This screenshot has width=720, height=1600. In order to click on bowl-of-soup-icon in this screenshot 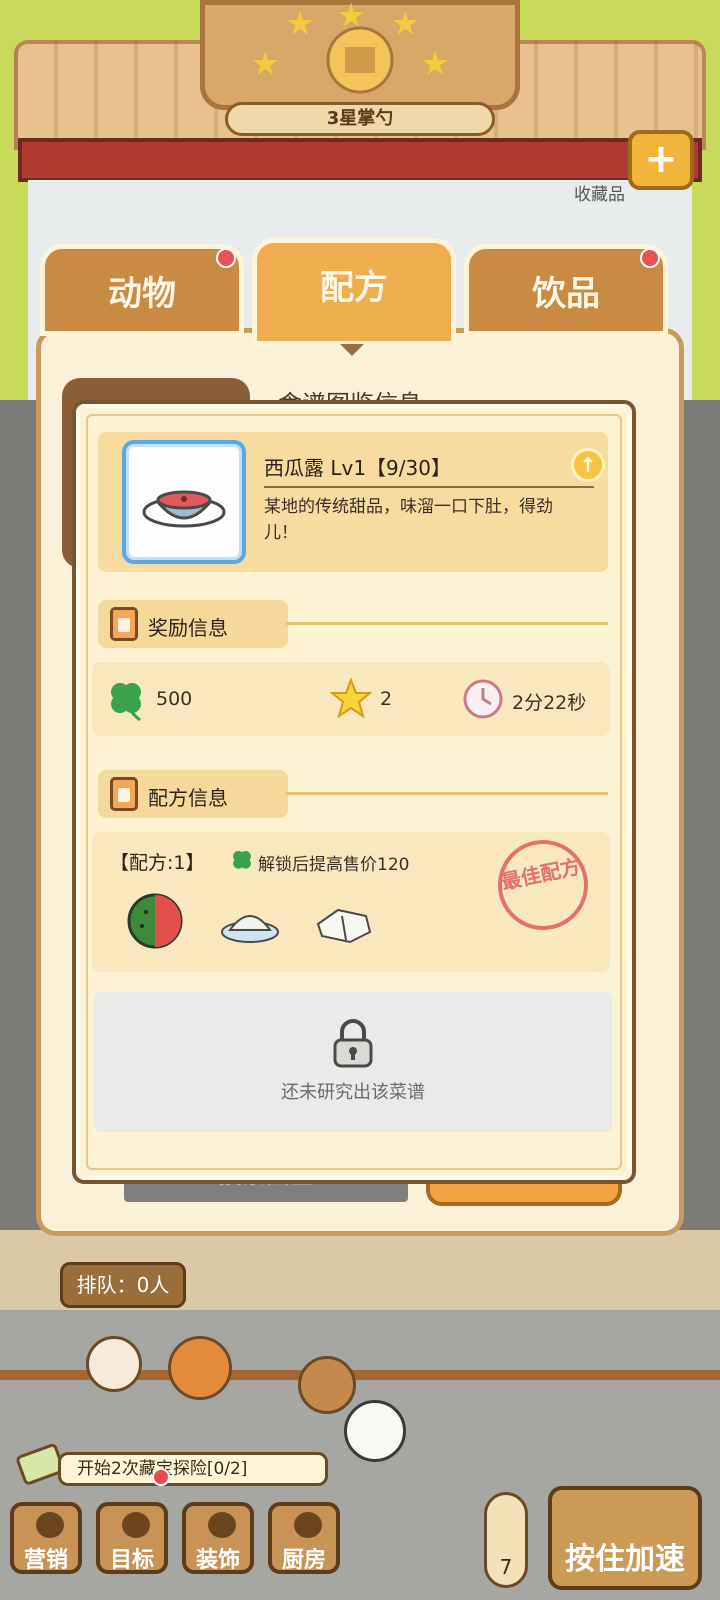, I will do `click(184, 509)`.